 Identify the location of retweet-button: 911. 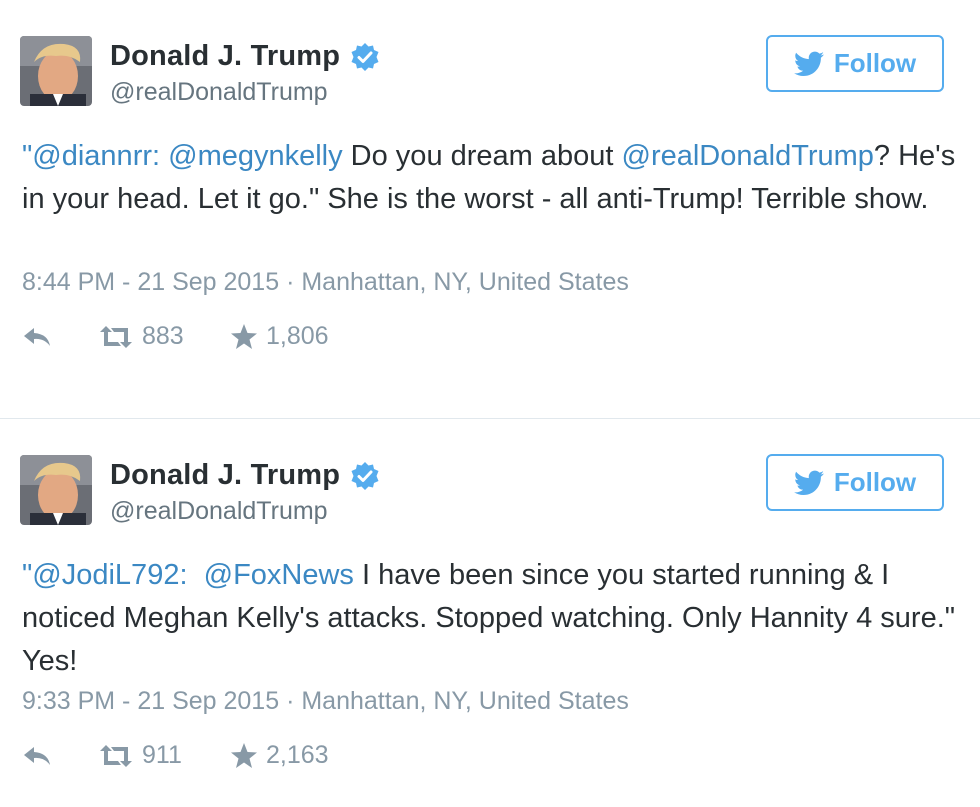
(164, 755).